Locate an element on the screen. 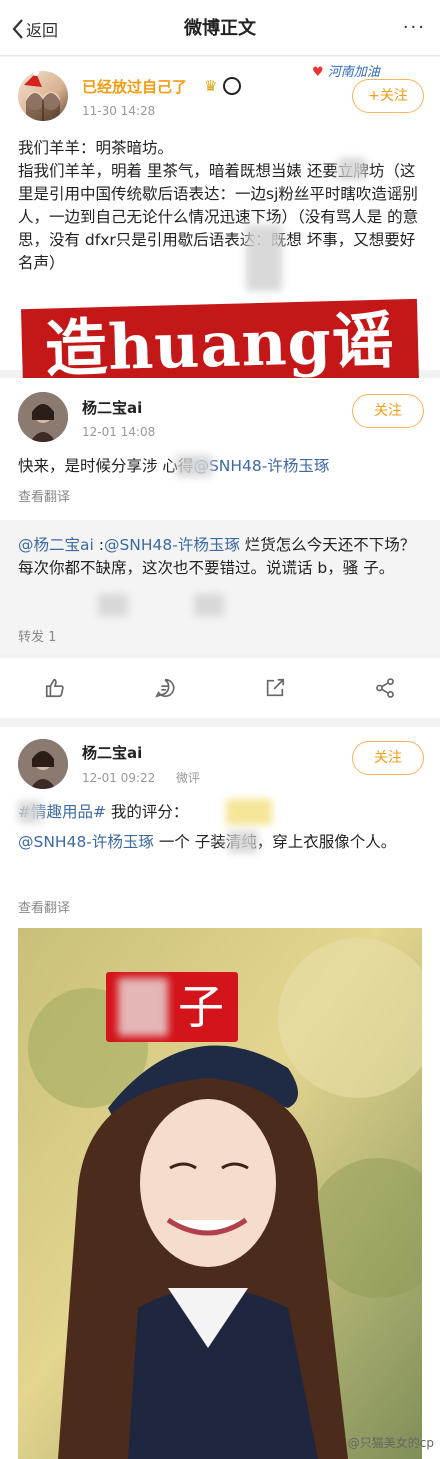 Image resolution: width=440 pixels, height=1459 pixels. comment-icon is located at coordinates (165, 688).